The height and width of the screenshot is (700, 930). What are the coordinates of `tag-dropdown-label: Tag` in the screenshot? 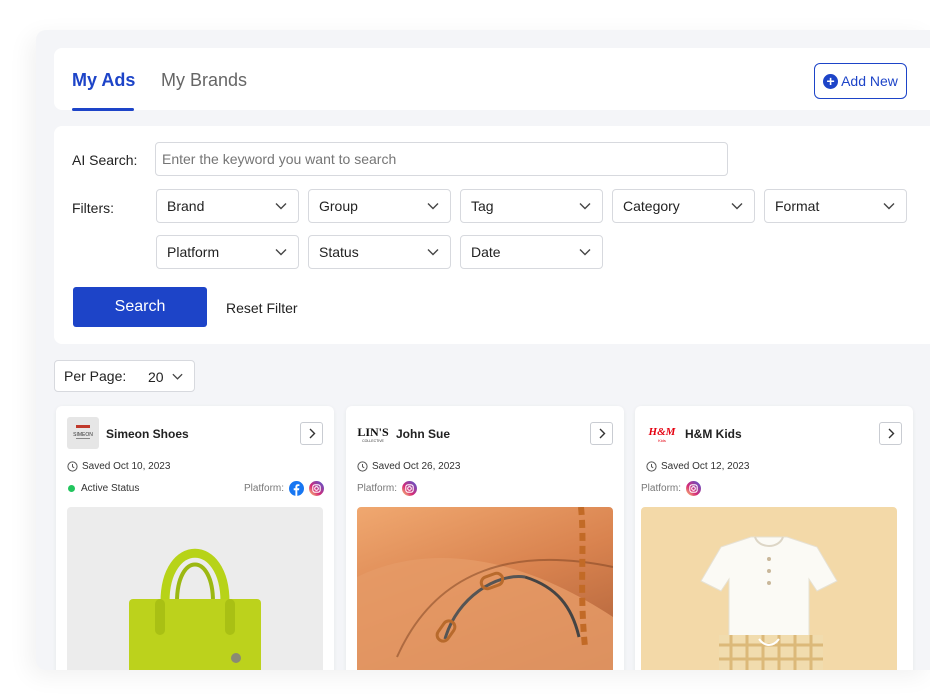 It's located at (482, 206).